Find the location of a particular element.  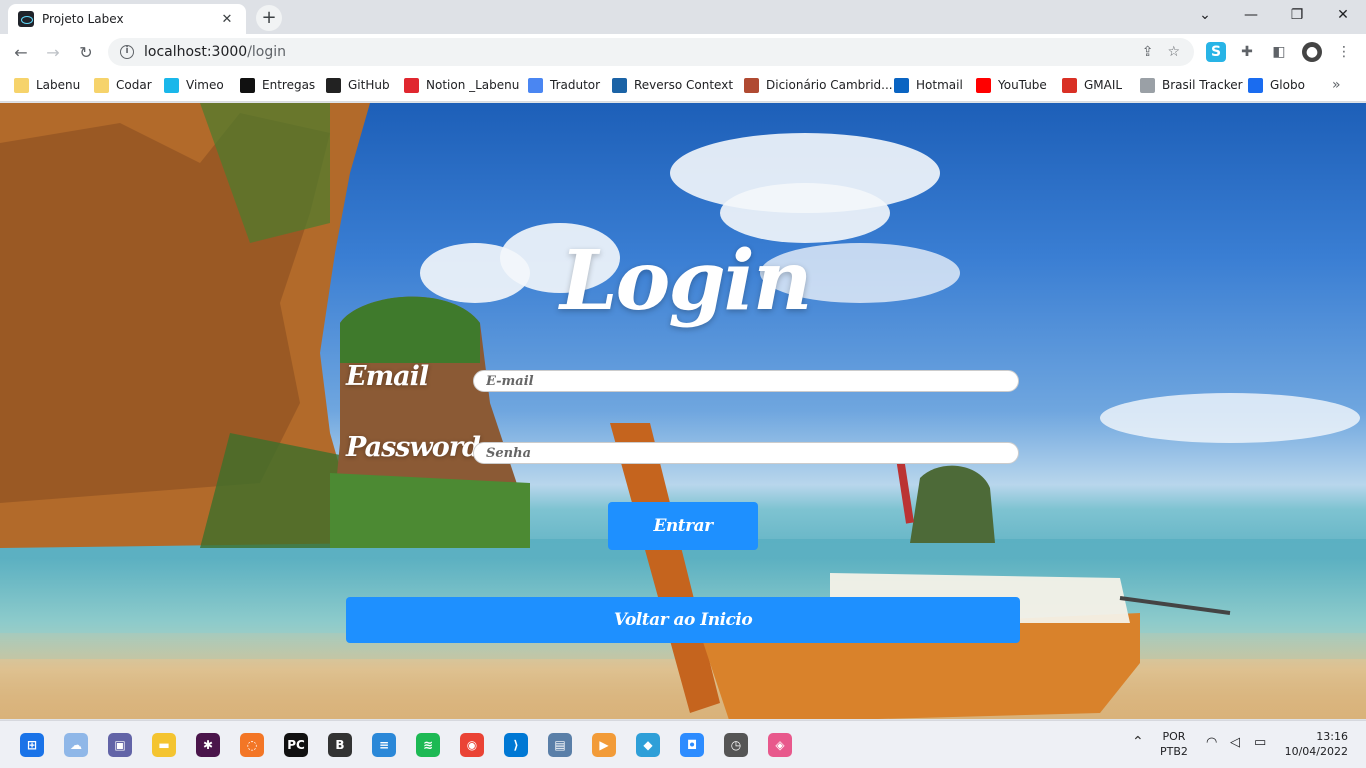

minimize-button: — is located at coordinates (1251, 15).